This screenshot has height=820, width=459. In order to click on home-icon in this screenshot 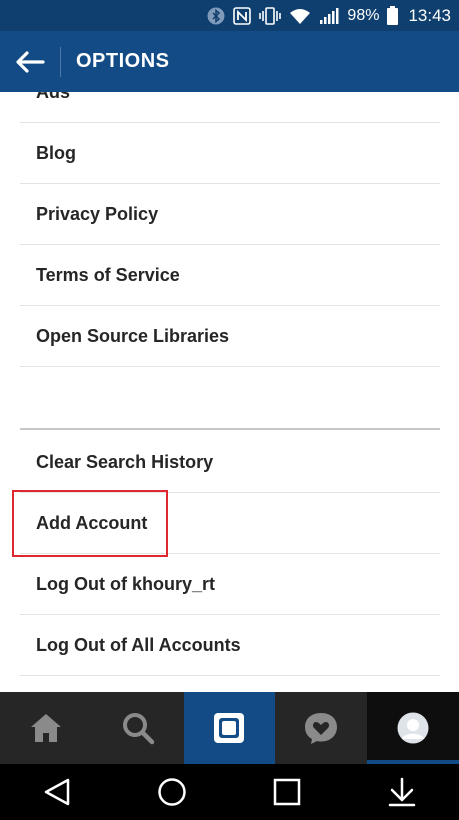, I will do `click(45, 728)`.